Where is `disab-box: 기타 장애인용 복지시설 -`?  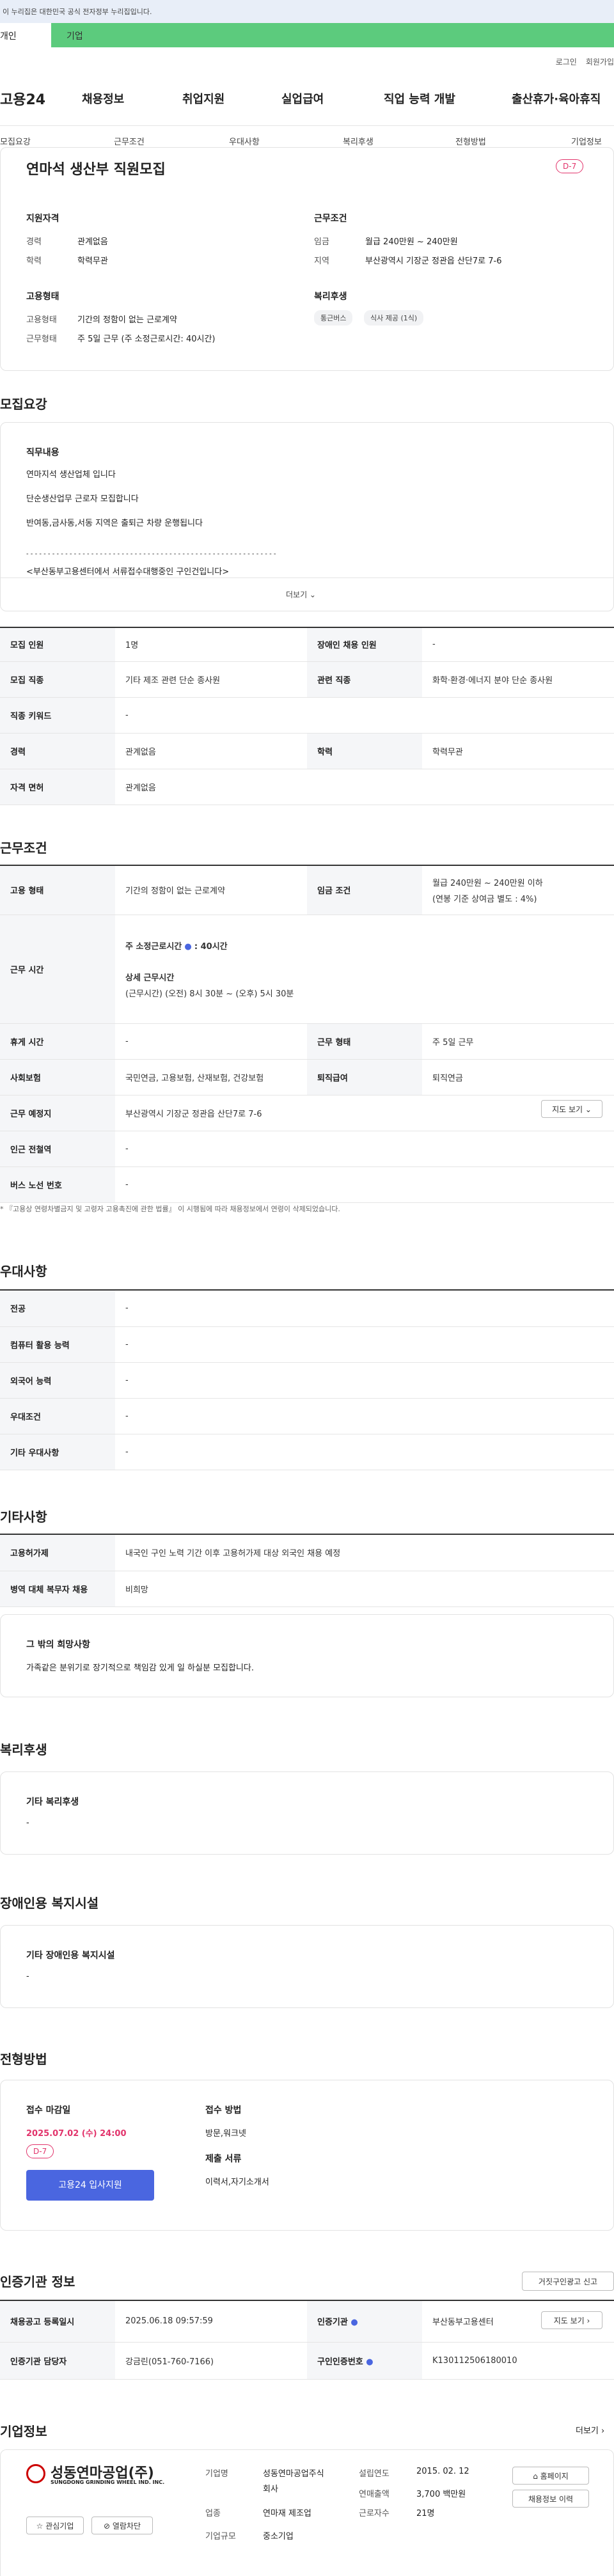 disab-box: 기타 장애인용 복지시설 - is located at coordinates (307, 1966).